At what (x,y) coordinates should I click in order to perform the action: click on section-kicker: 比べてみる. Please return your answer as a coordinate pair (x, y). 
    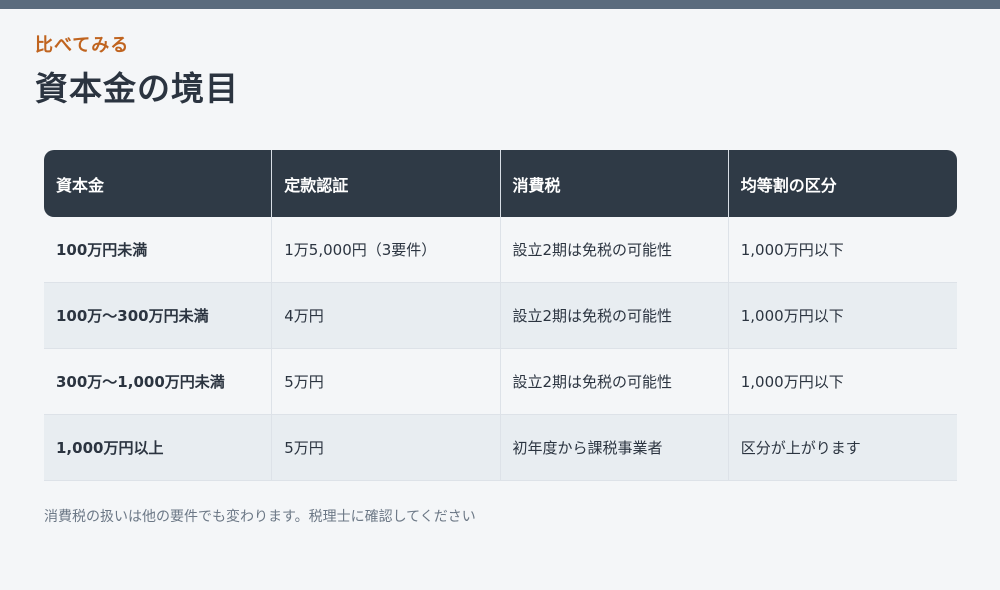
    Looking at the image, I should click on (82, 45).